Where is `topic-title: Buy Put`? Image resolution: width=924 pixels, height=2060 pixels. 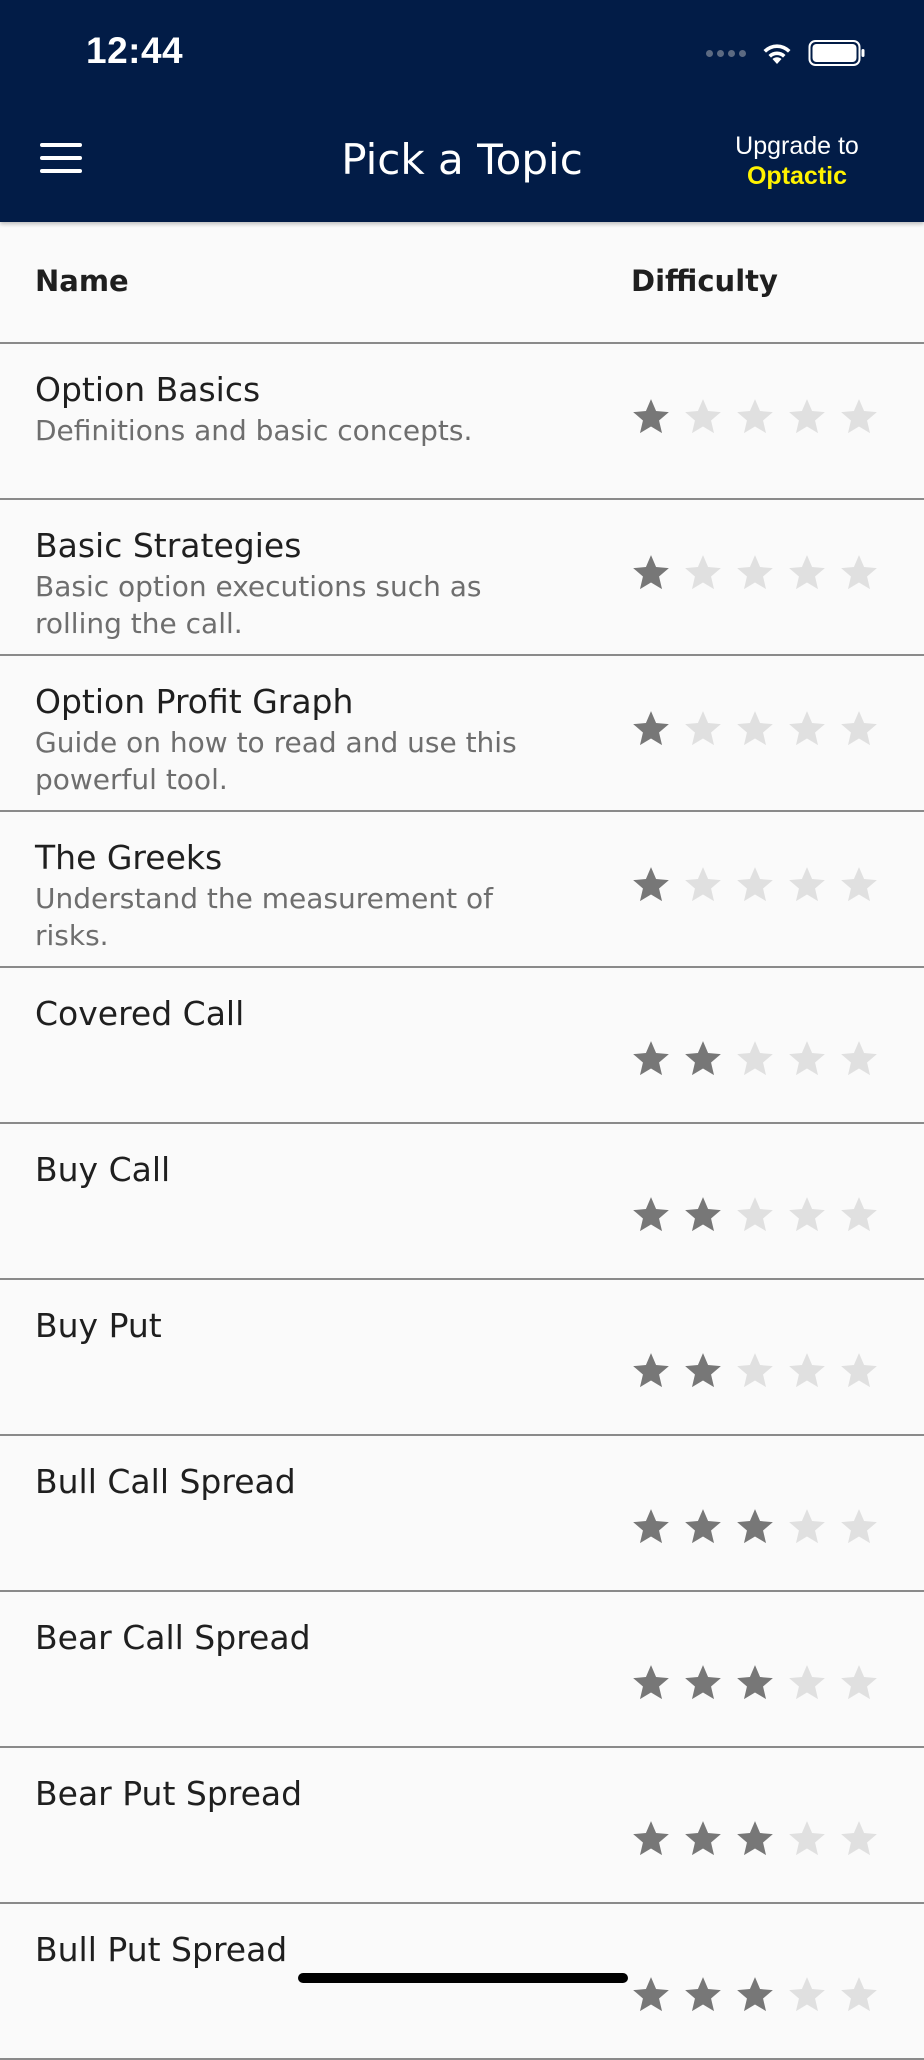 topic-title: Buy Put is located at coordinates (98, 1325).